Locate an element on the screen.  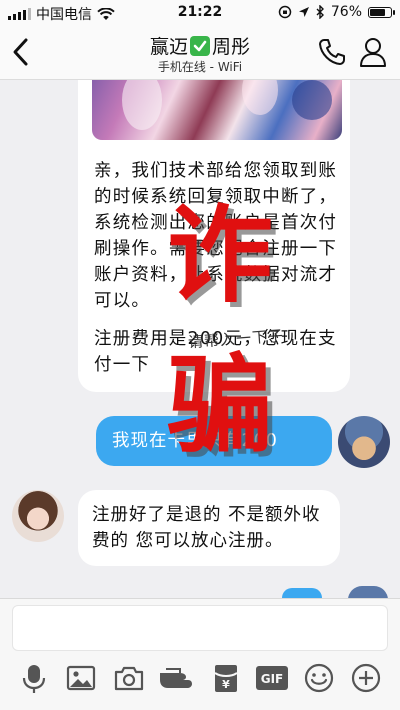
checkmark-icon is located at coordinates (200, 46).